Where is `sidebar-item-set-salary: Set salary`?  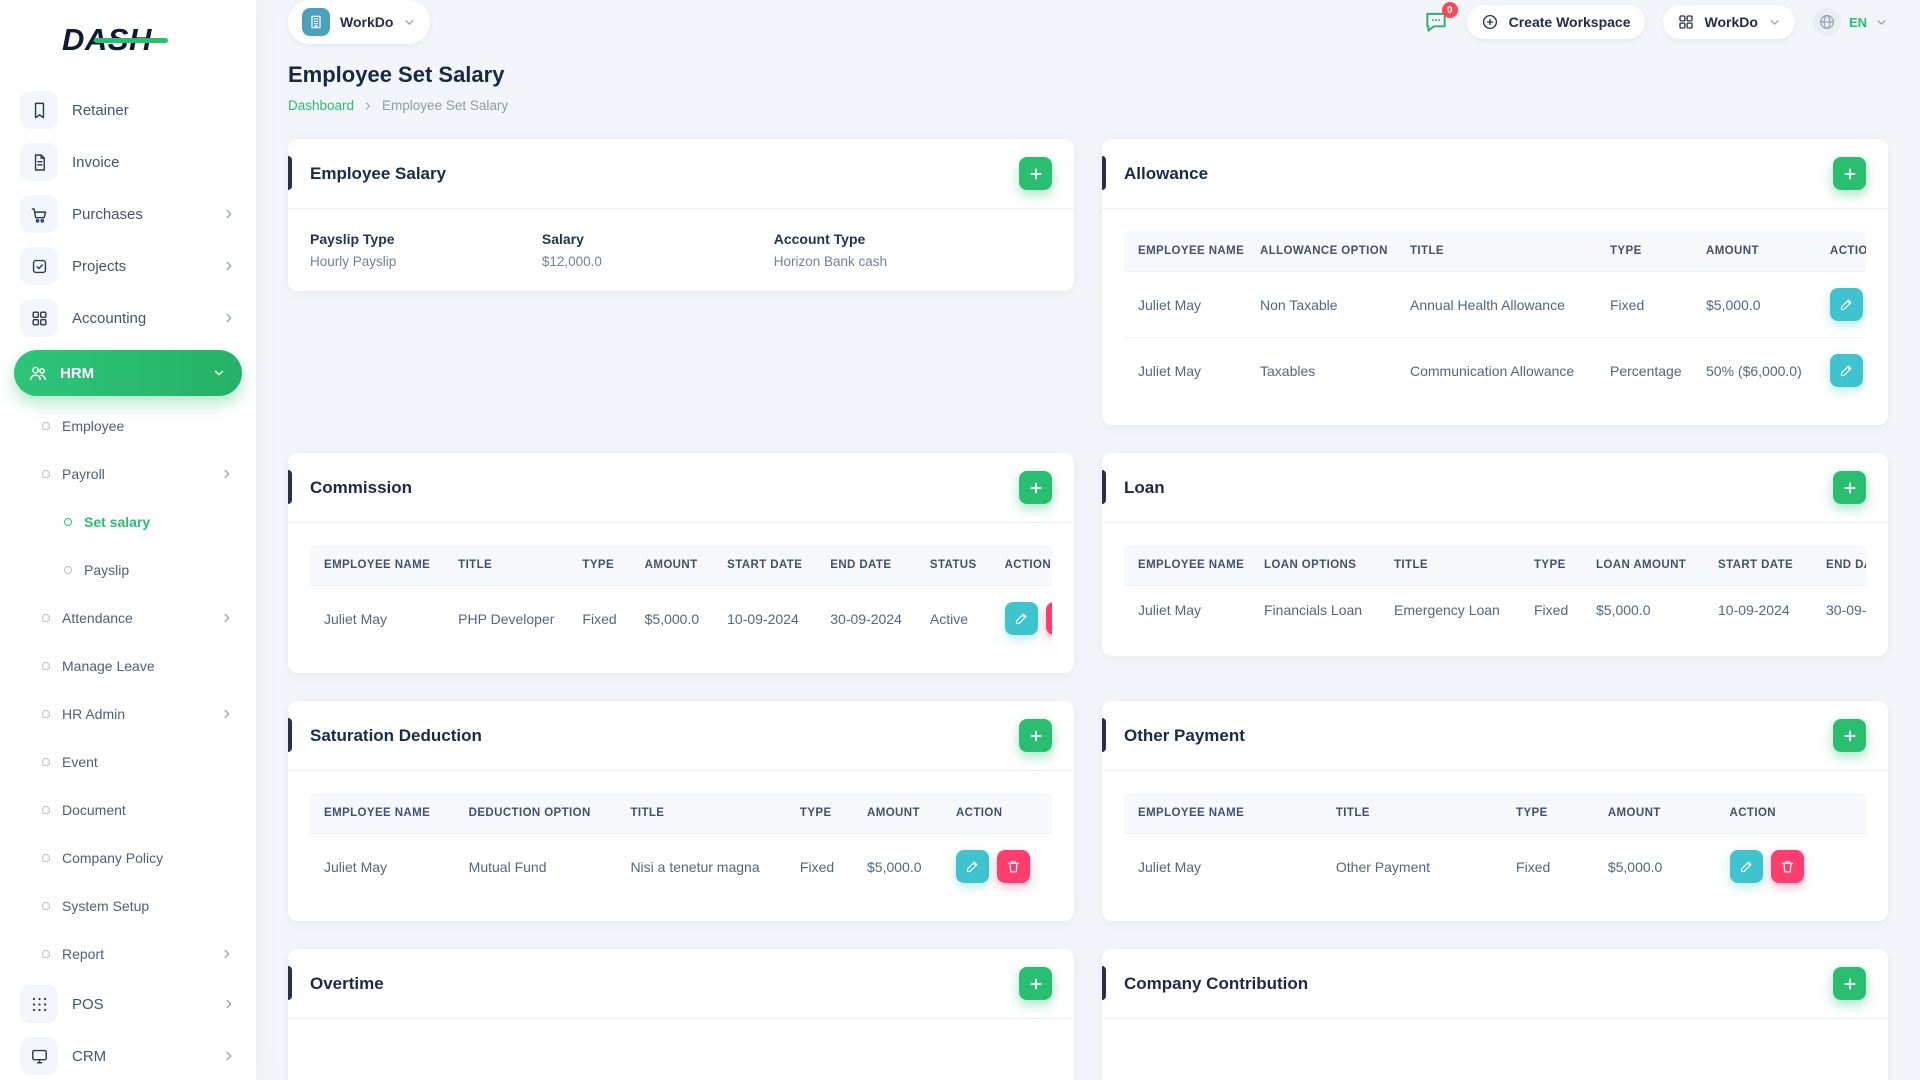 sidebar-item-set-salary: Set salary is located at coordinates (128, 522).